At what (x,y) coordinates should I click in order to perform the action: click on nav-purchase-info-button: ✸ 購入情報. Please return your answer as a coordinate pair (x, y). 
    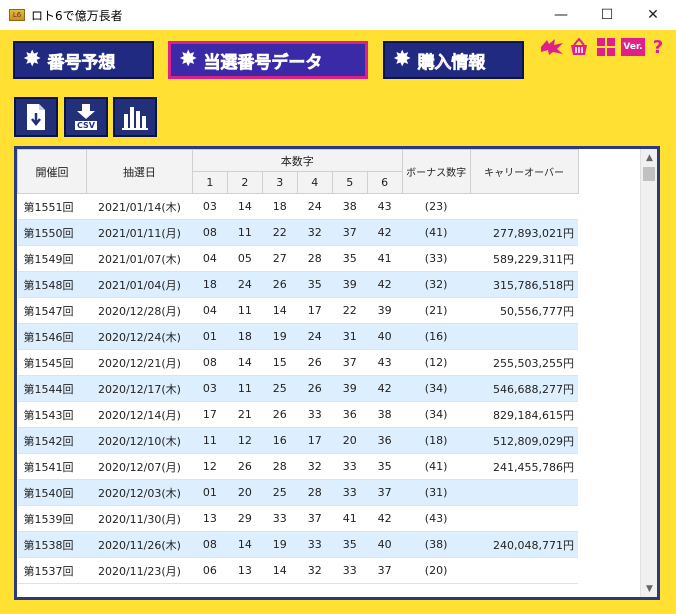
    Looking at the image, I should click on (453, 60).